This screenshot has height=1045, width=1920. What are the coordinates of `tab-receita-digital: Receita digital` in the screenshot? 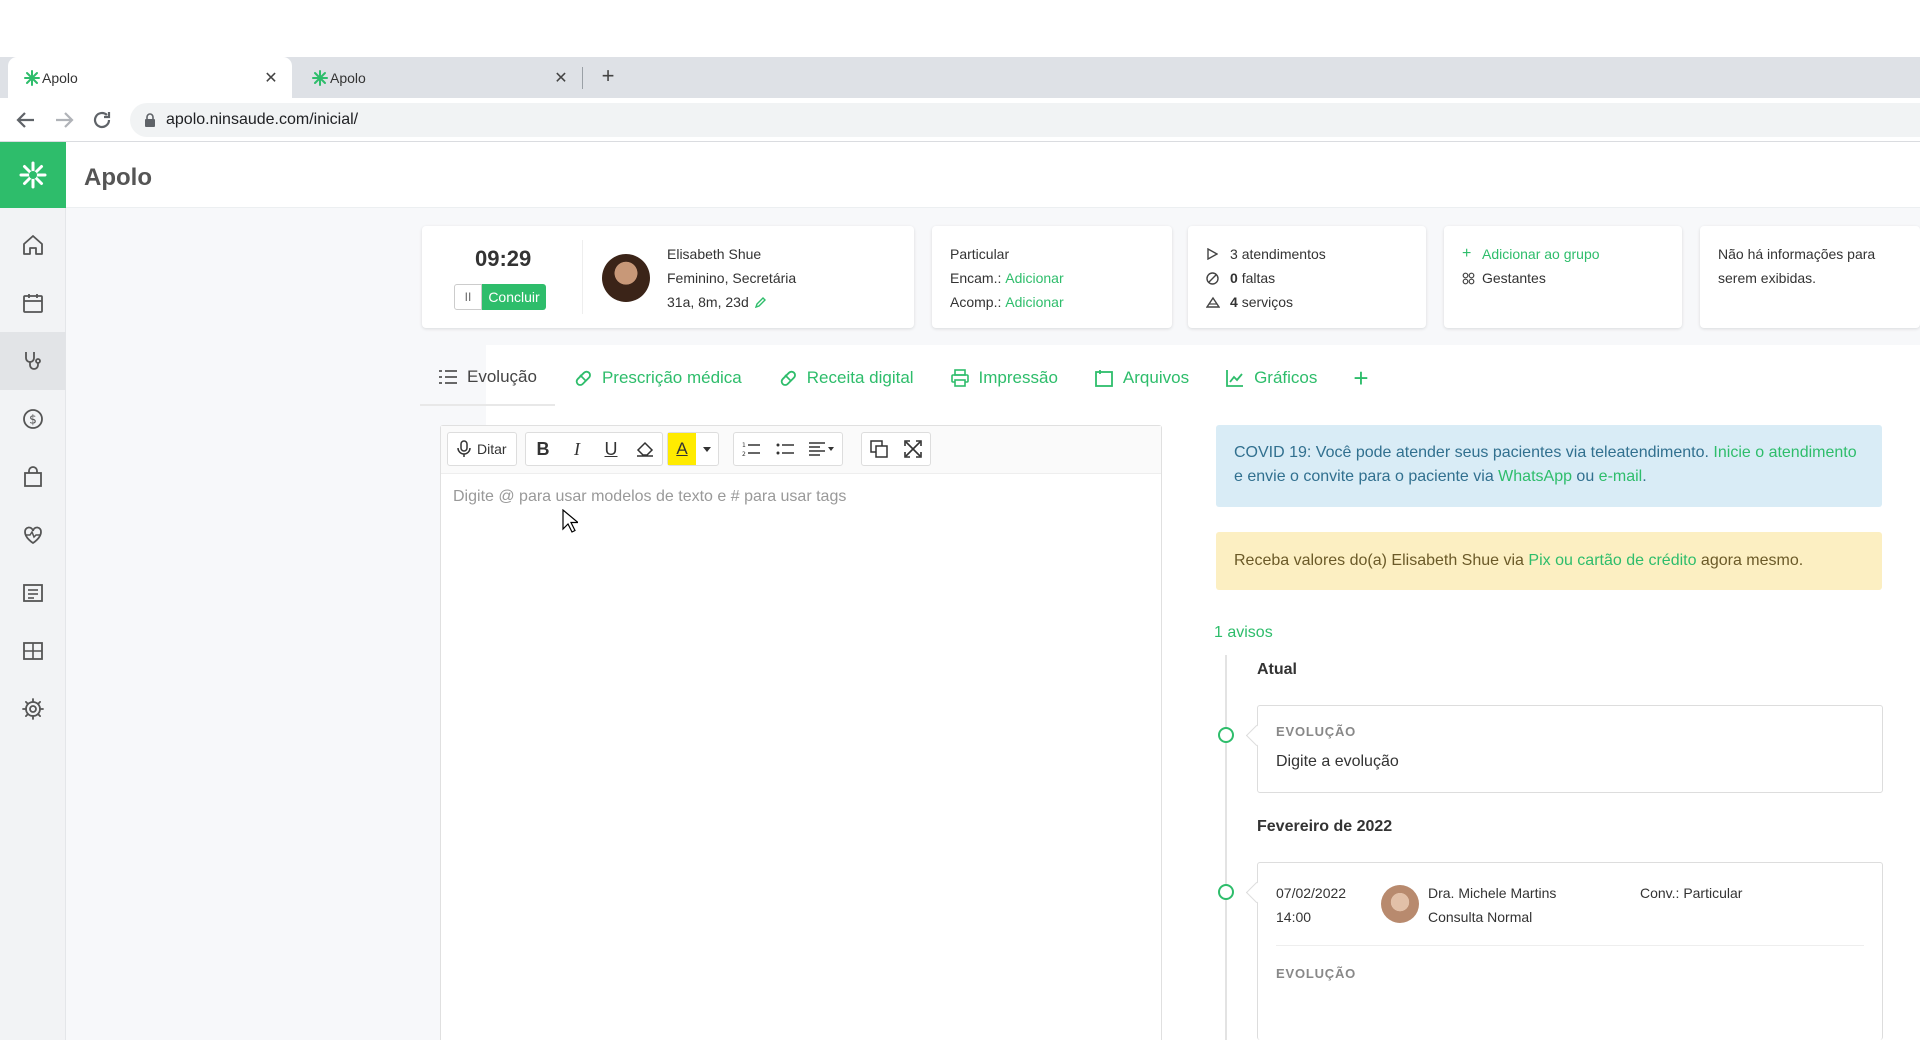 It's located at (846, 378).